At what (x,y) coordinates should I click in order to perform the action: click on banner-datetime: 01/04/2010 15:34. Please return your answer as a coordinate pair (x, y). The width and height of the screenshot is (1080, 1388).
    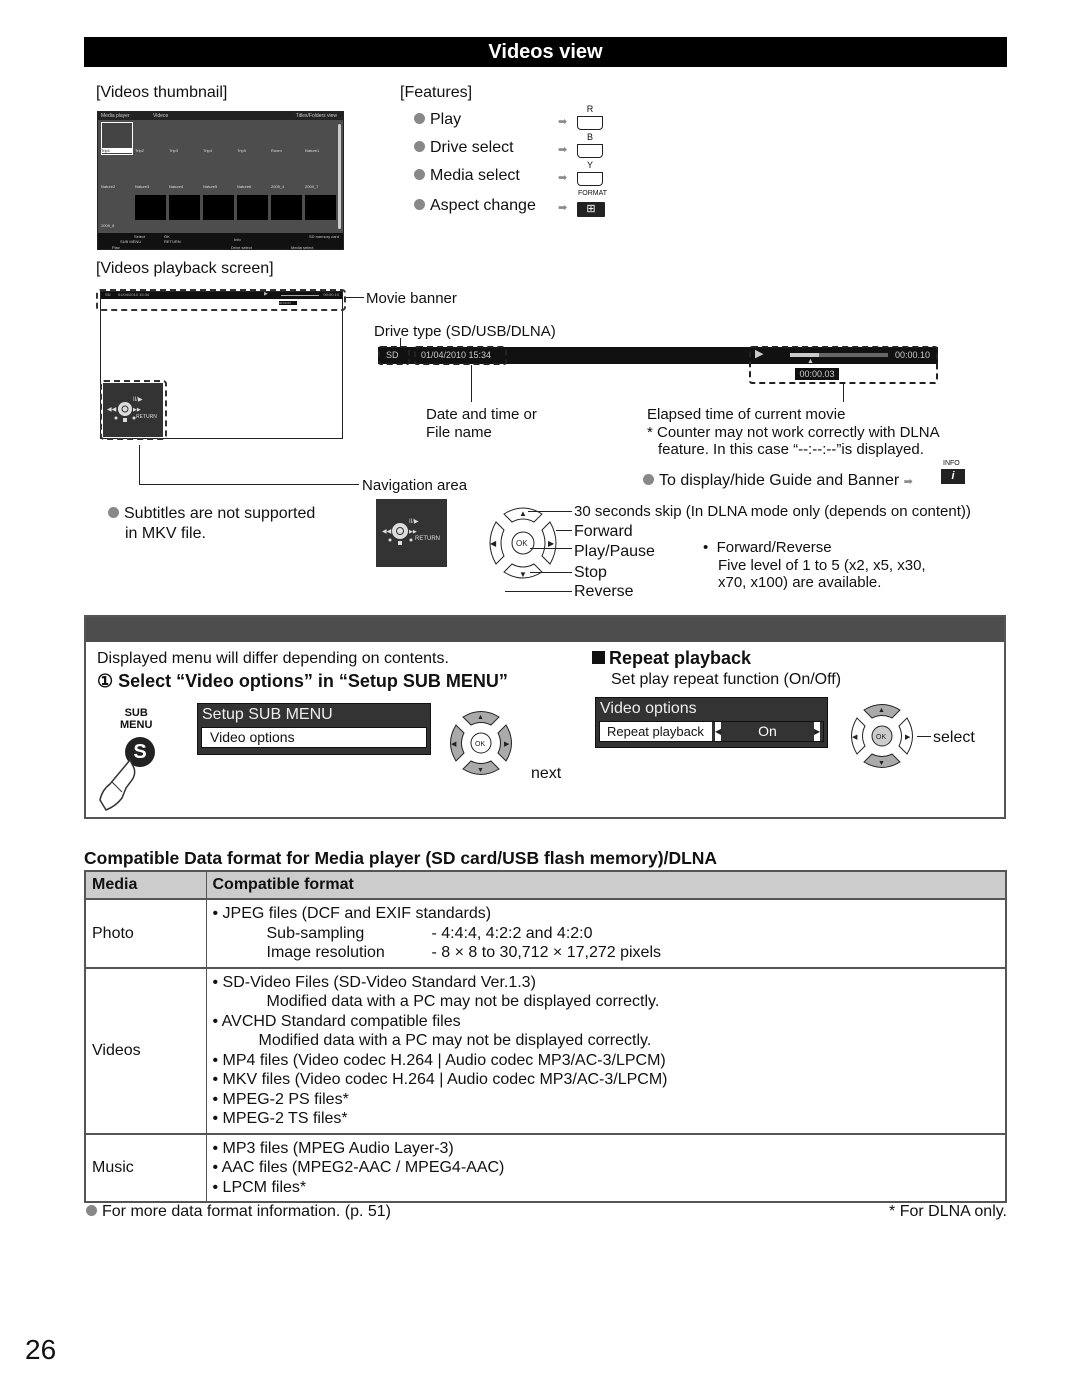
    Looking at the image, I should click on (456, 355).